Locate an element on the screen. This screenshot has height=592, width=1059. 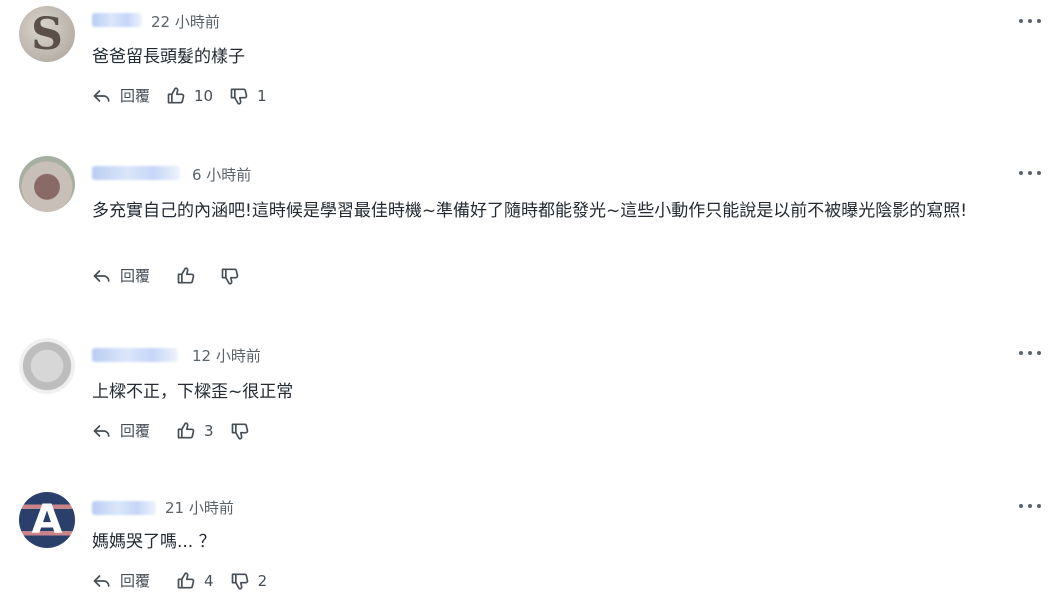
like-count: 10 is located at coordinates (204, 95).